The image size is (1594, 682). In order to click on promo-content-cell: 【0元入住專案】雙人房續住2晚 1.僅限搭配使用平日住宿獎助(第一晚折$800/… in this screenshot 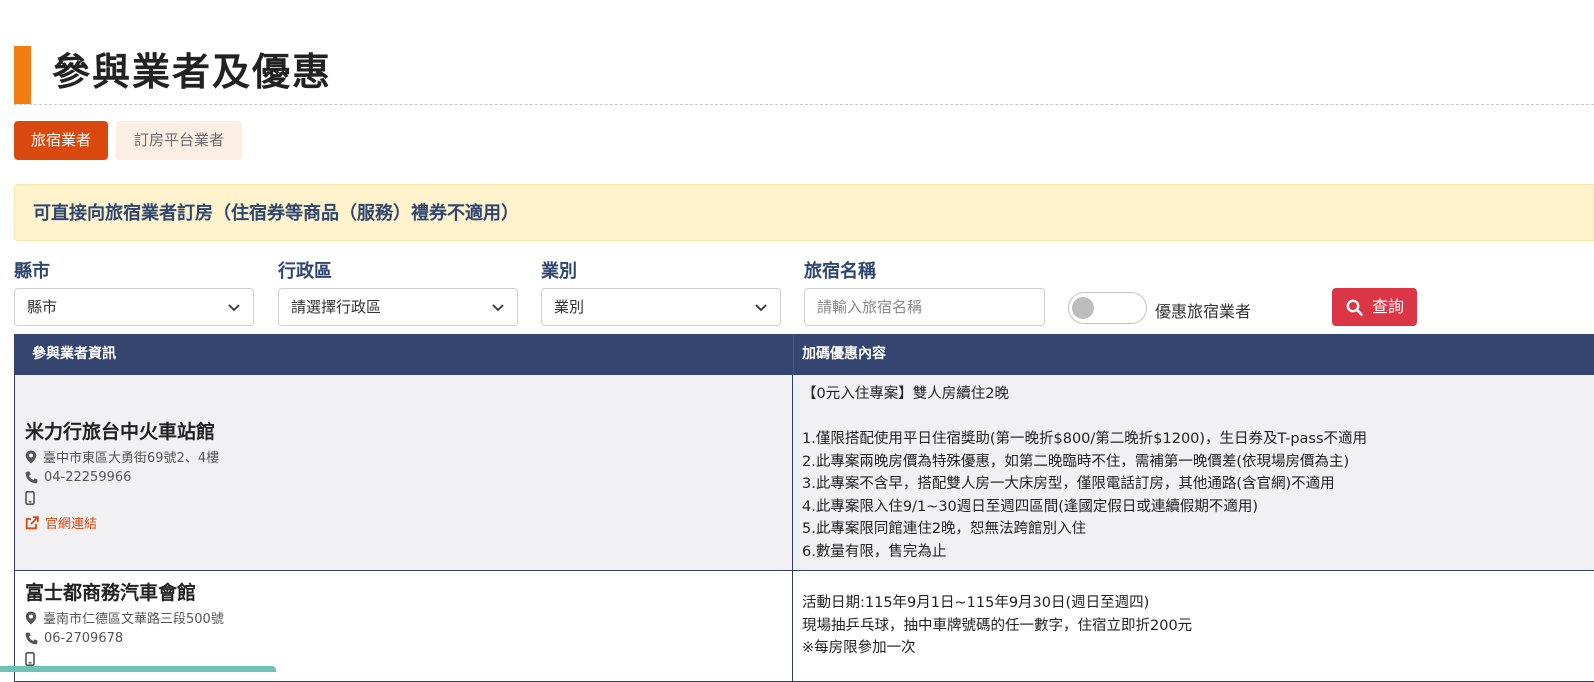, I will do `click(1194, 472)`.